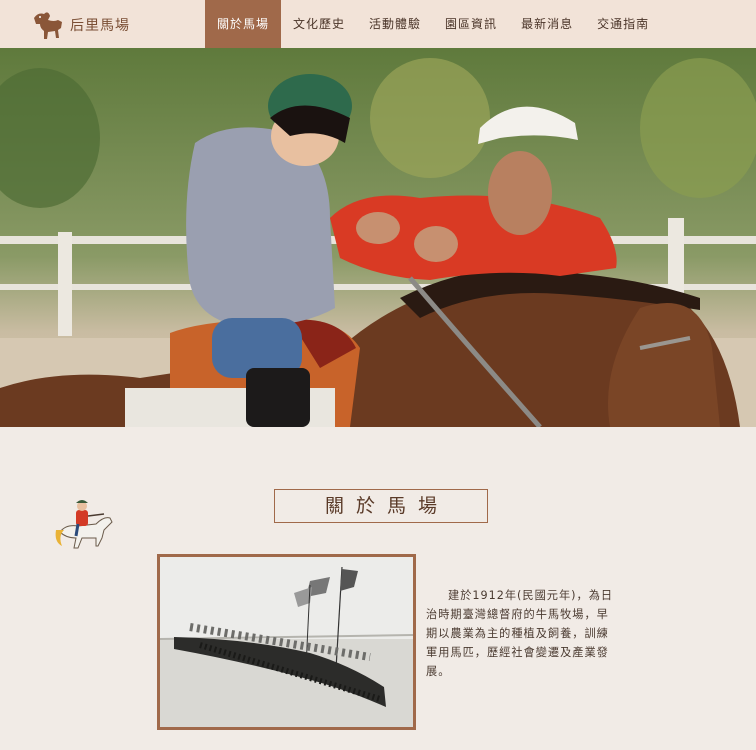 This screenshot has height=750, width=756. Describe the element at coordinates (243, 24) in the screenshot. I see `nav-item-about: 關於馬場` at that location.